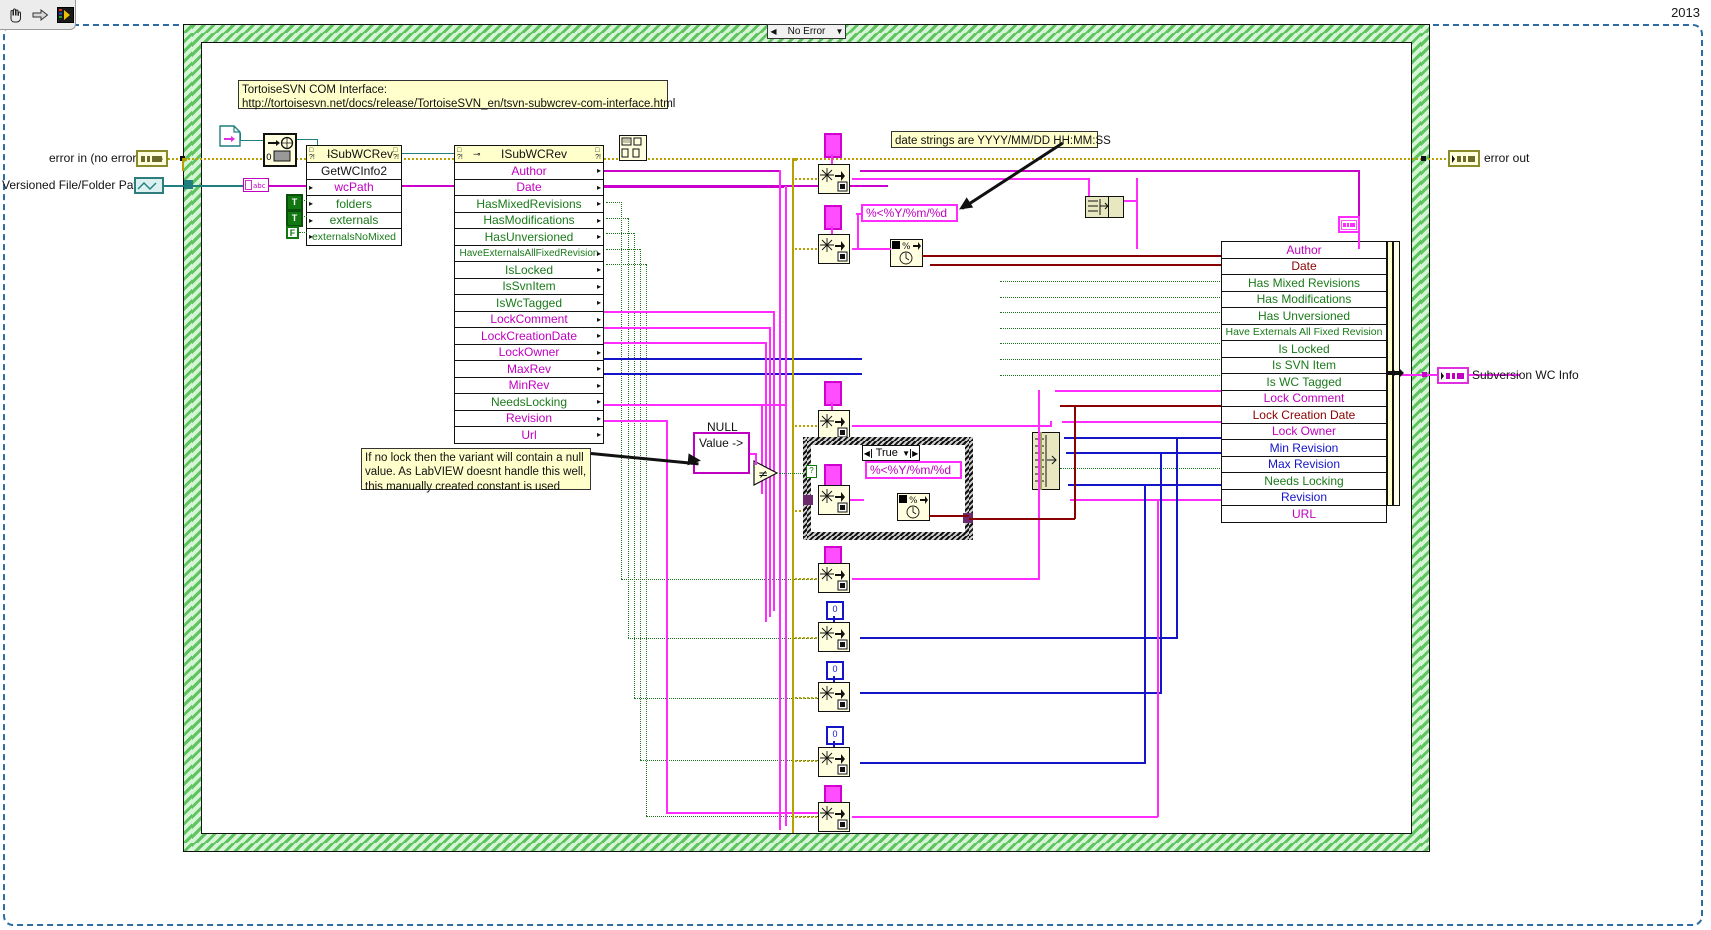 The image size is (1711, 930). Describe the element at coordinates (529, 237) in the screenshot. I see `prop-hasunversioned: HasUnversioned ▸` at that location.